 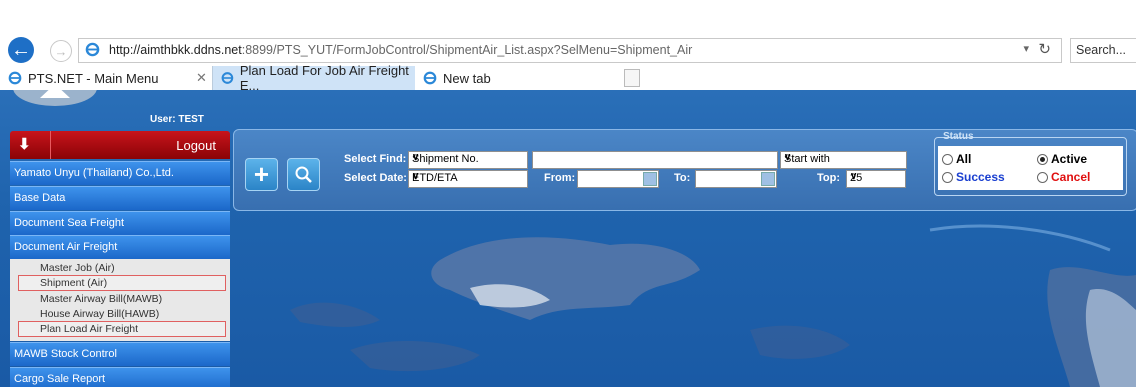 What do you see at coordinates (55, 98) in the screenshot?
I see `globe-logo` at bounding box center [55, 98].